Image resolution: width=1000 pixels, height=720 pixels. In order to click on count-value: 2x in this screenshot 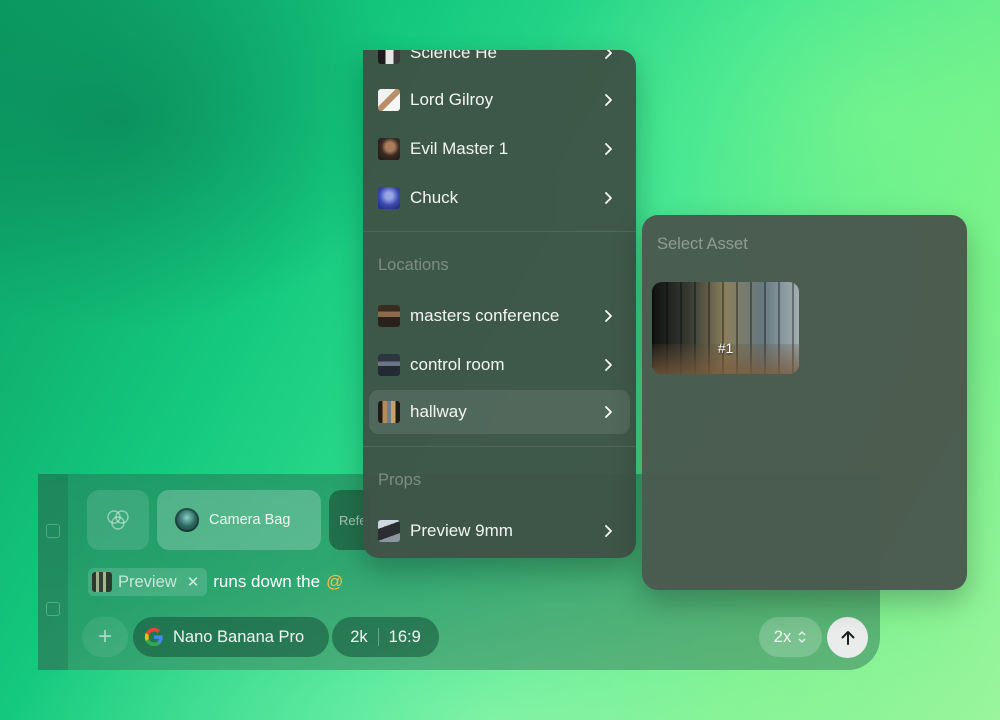, I will do `click(782, 636)`.